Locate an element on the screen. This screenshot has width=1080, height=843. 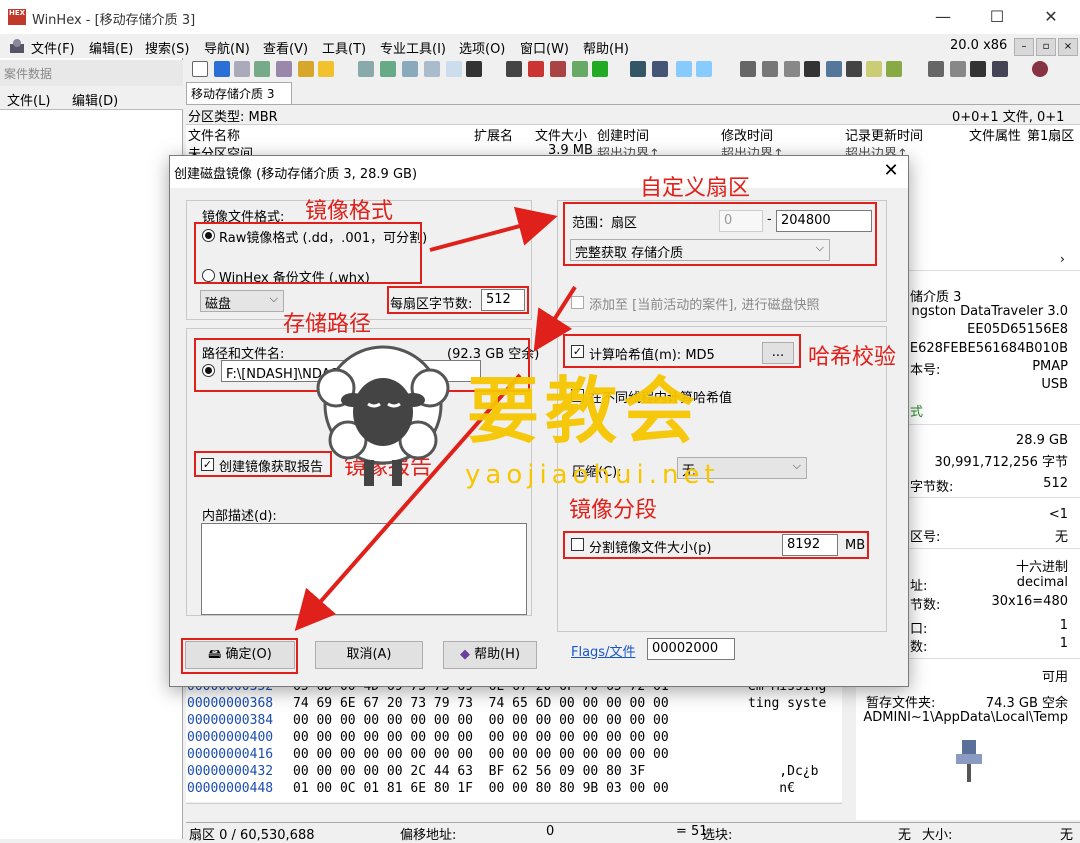
sheep-logo-icon is located at coordinates (383, 415).